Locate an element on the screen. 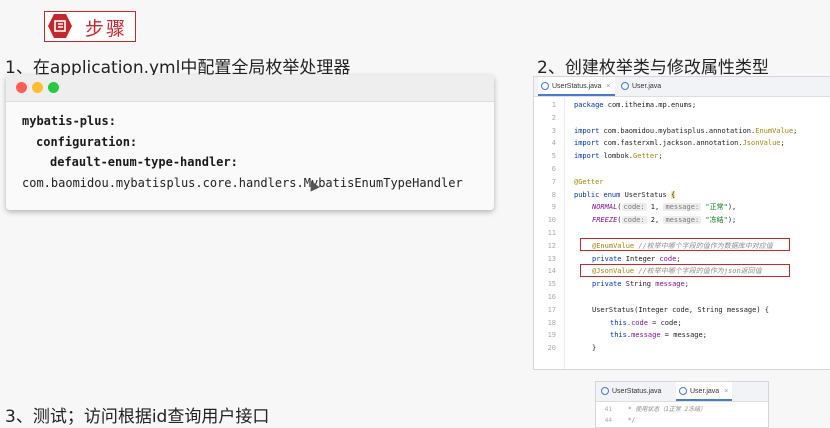  line-number: 5 is located at coordinates (553, 156).